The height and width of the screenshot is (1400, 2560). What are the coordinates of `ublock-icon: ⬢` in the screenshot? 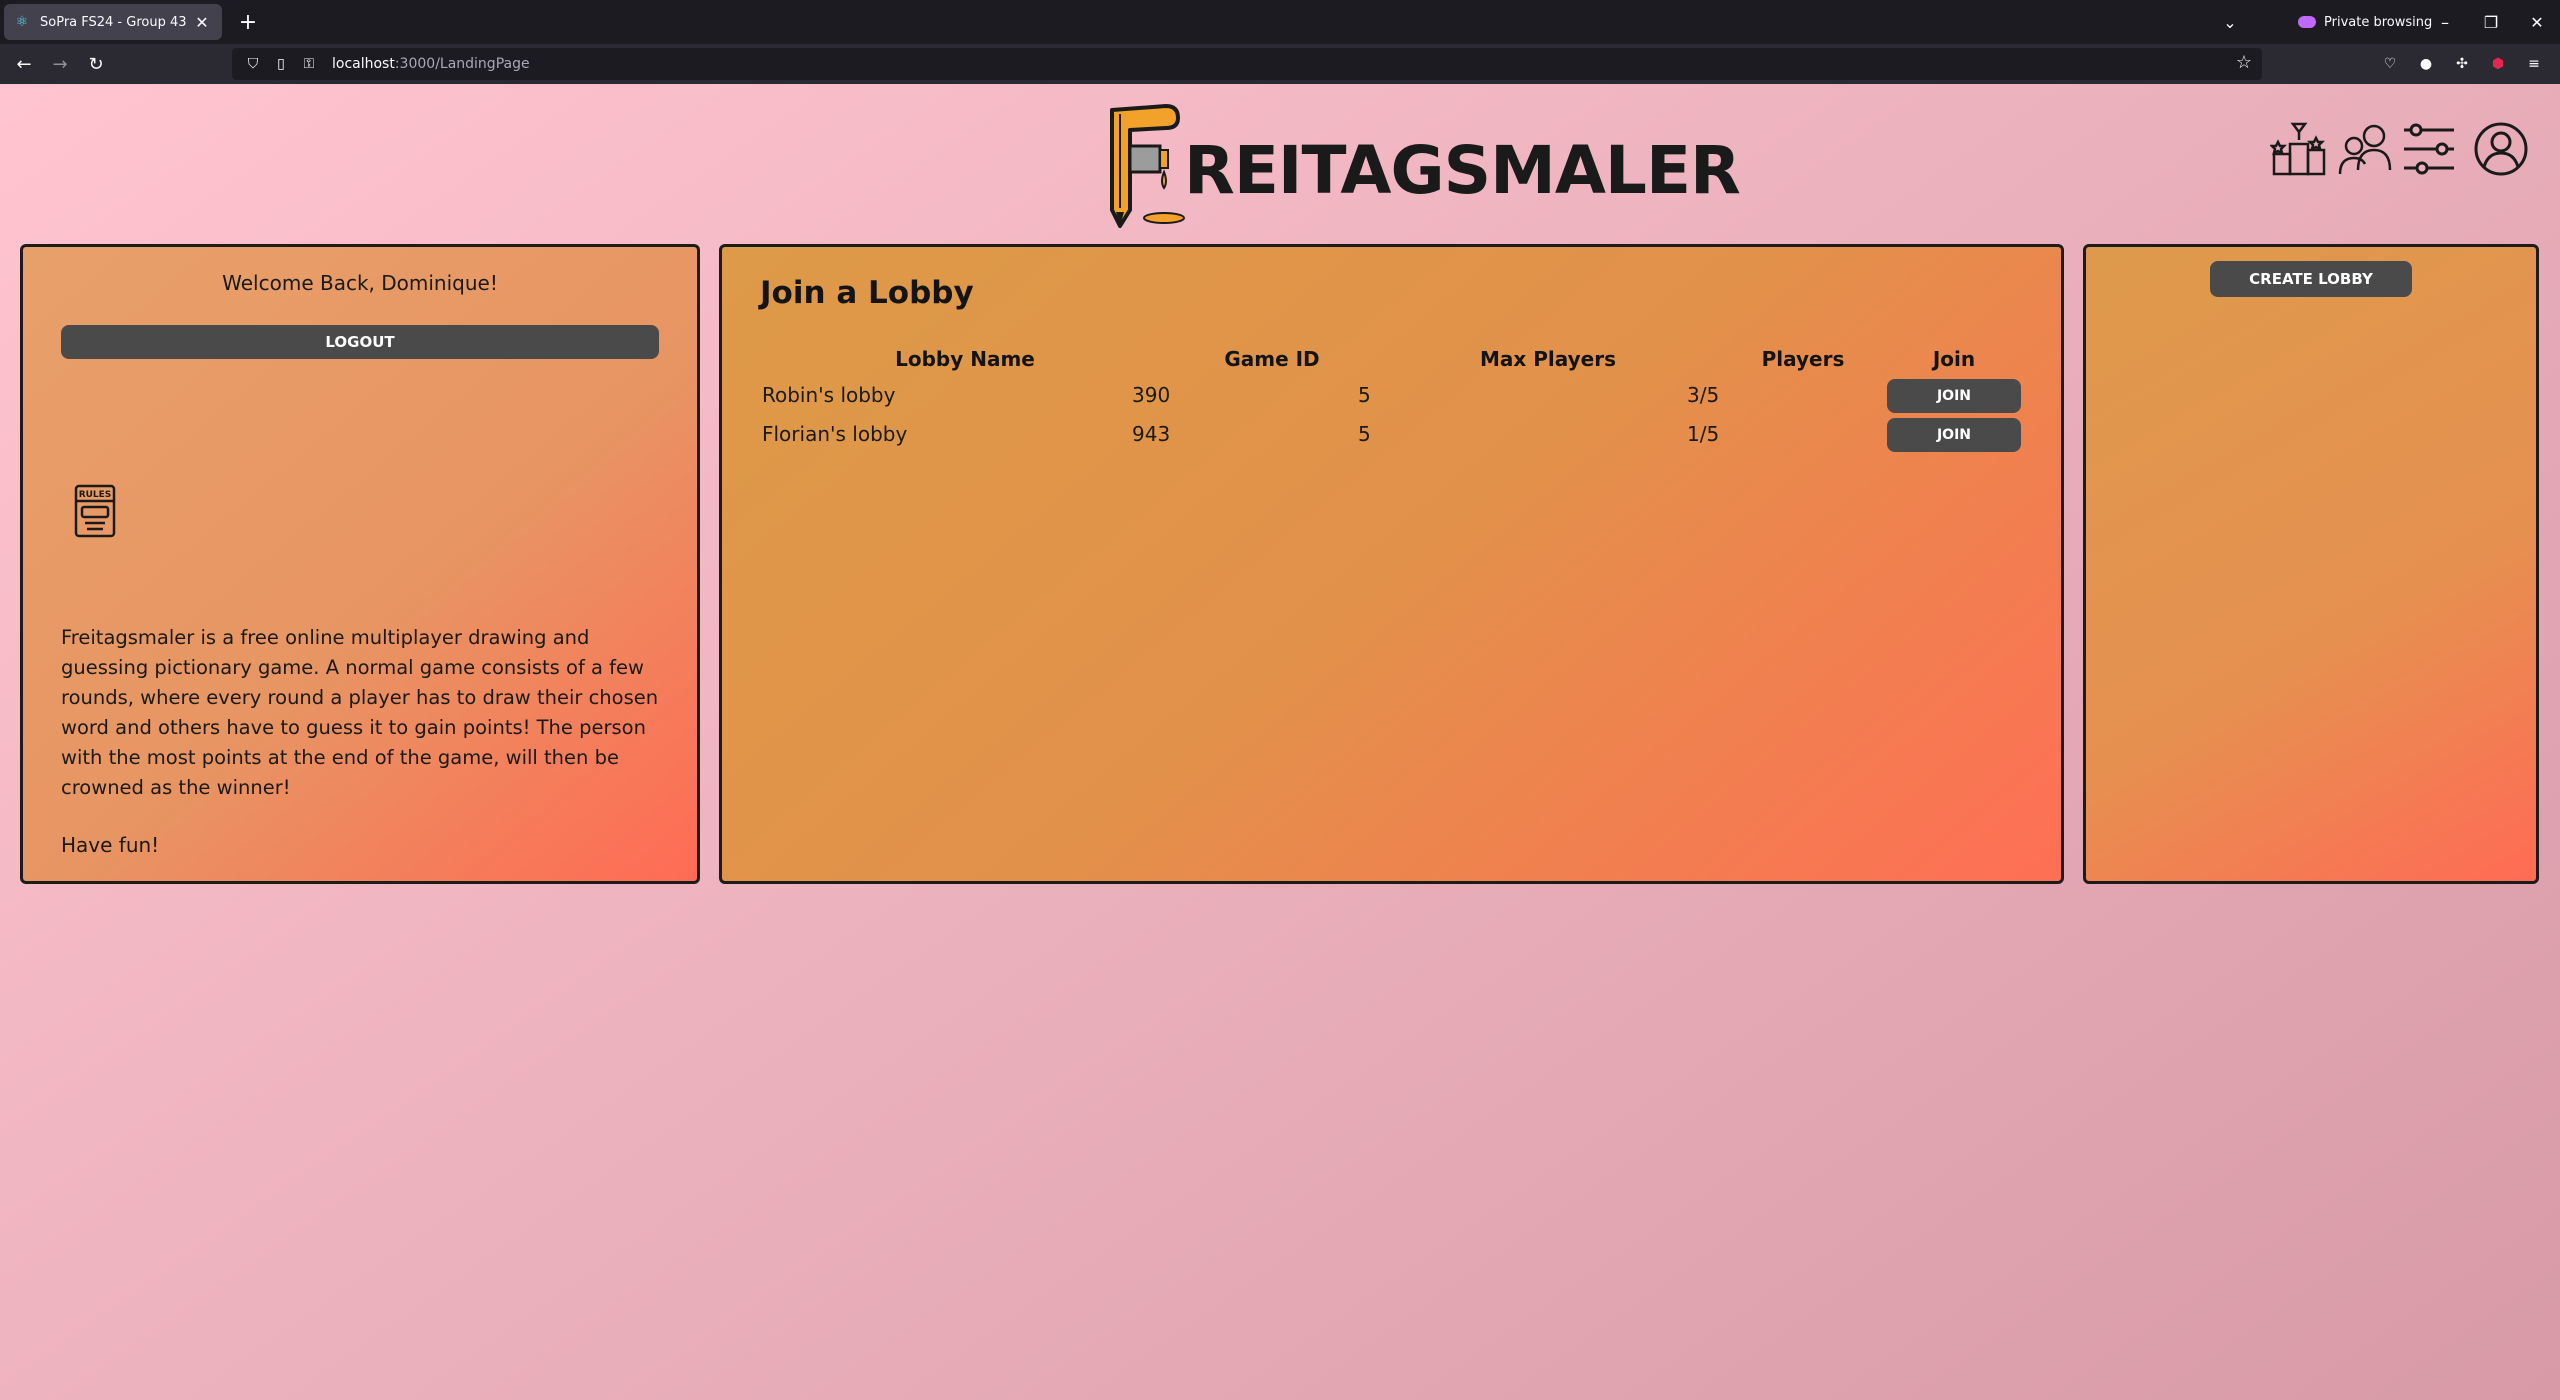 It's located at (2498, 64).